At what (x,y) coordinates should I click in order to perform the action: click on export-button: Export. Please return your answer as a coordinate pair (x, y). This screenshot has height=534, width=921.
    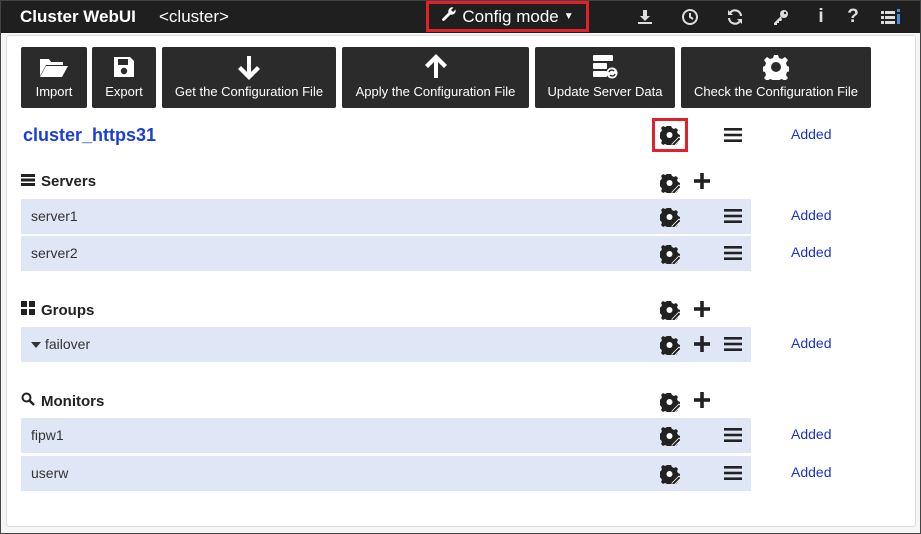
    Looking at the image, I should click on (124, 77).